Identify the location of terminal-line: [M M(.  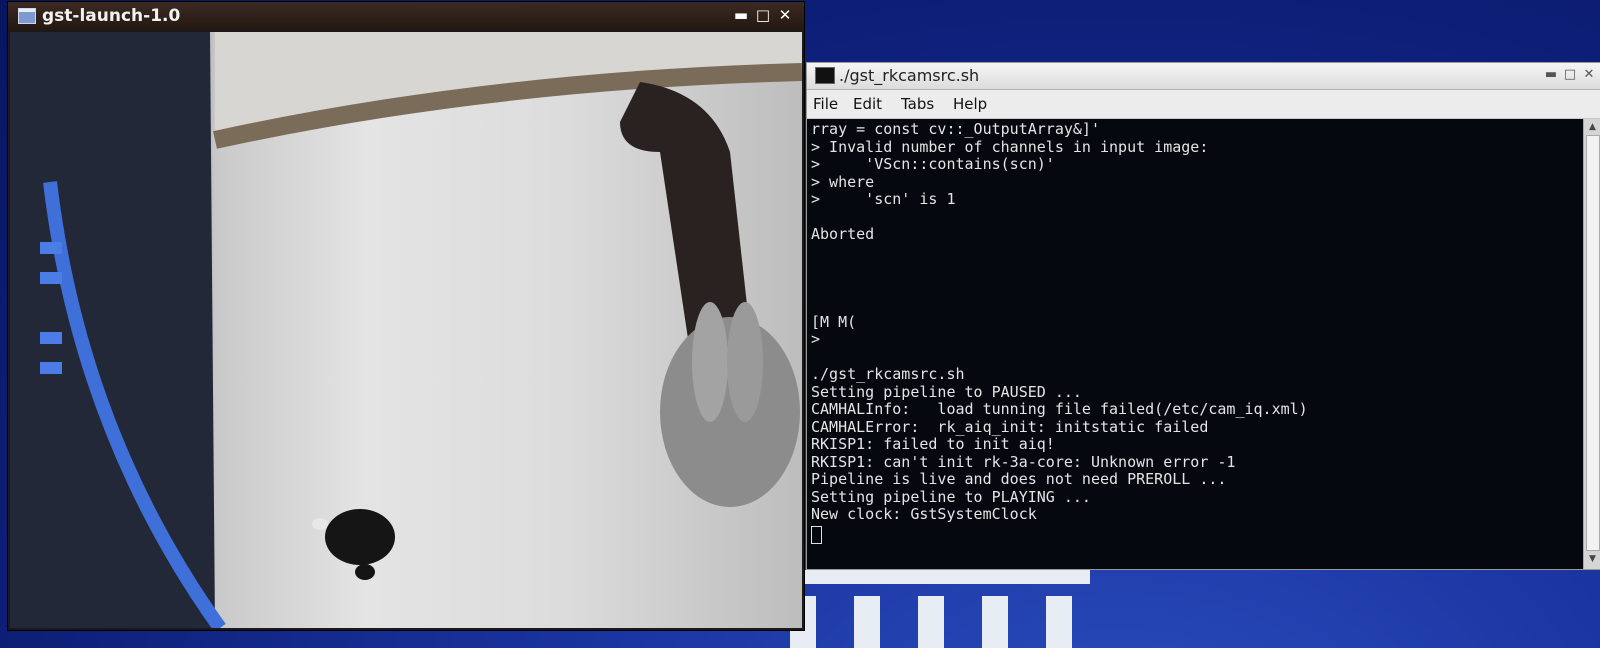
(834, 321).